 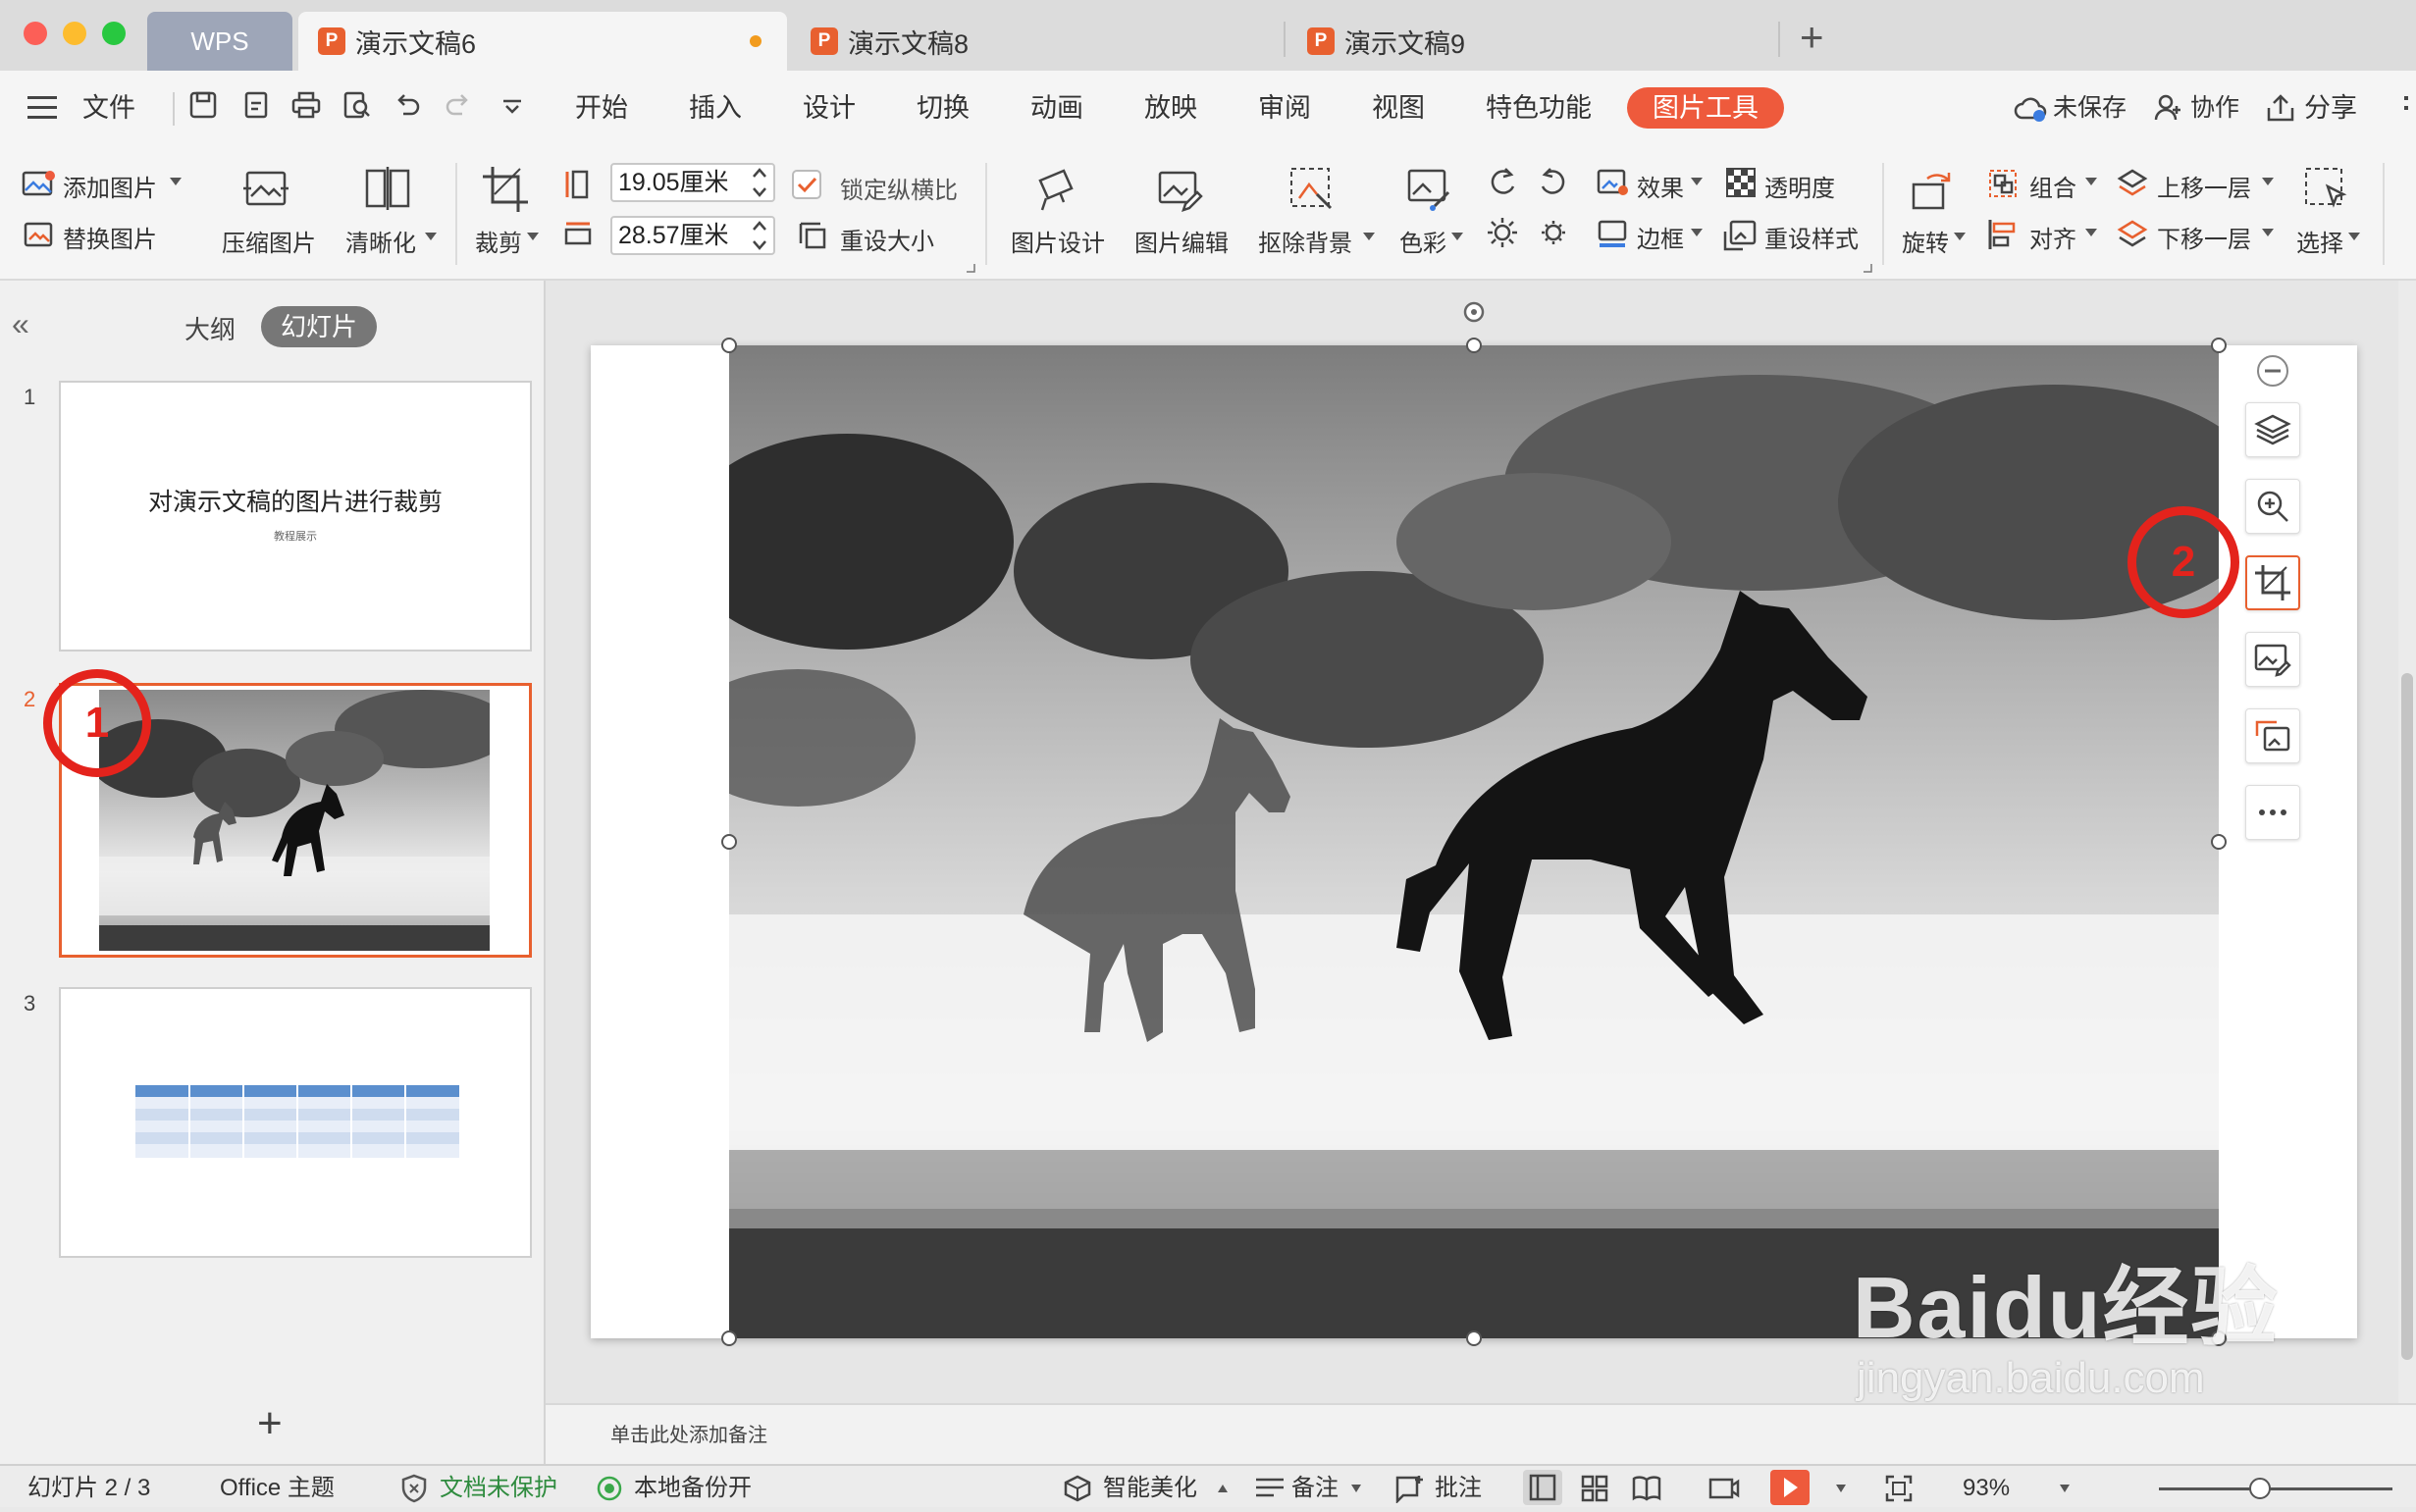 What do you see at coordinates (256, 105) in the screenshot?
I see `export-pdf-icon` at bounding box center [256, 105].